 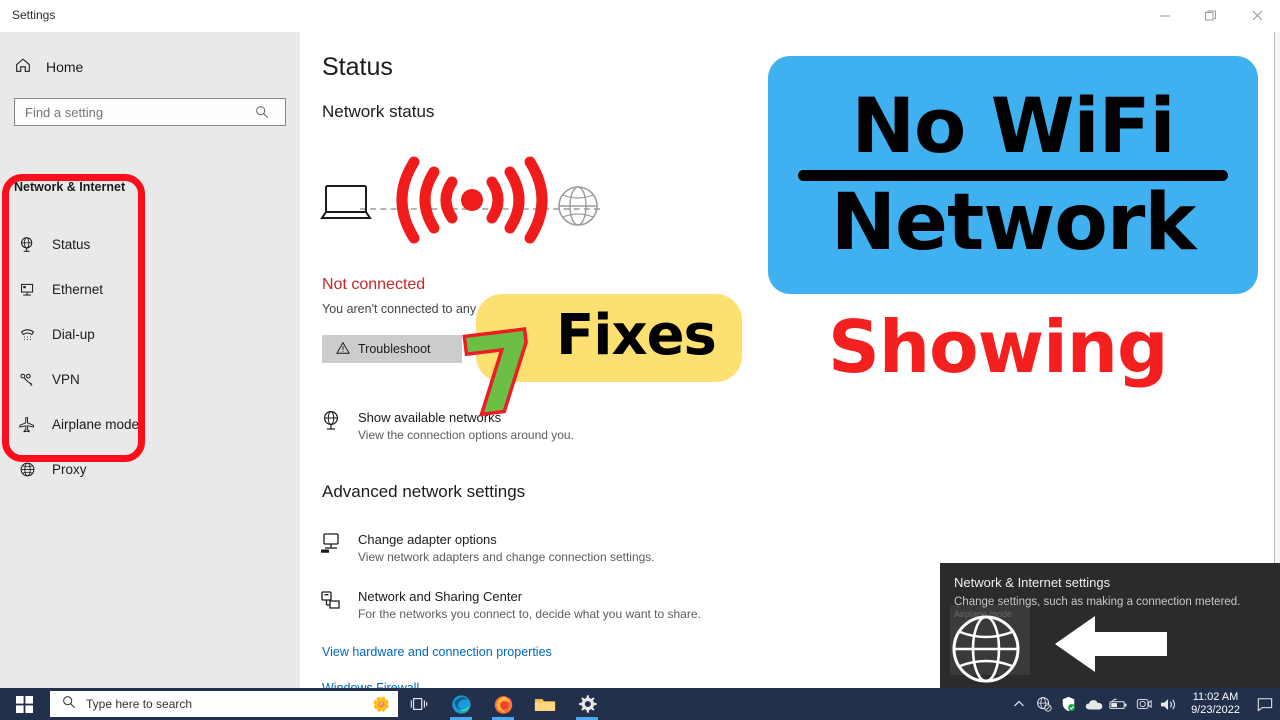 I want to click on network-status-diagram, so click(x=470, y=192).